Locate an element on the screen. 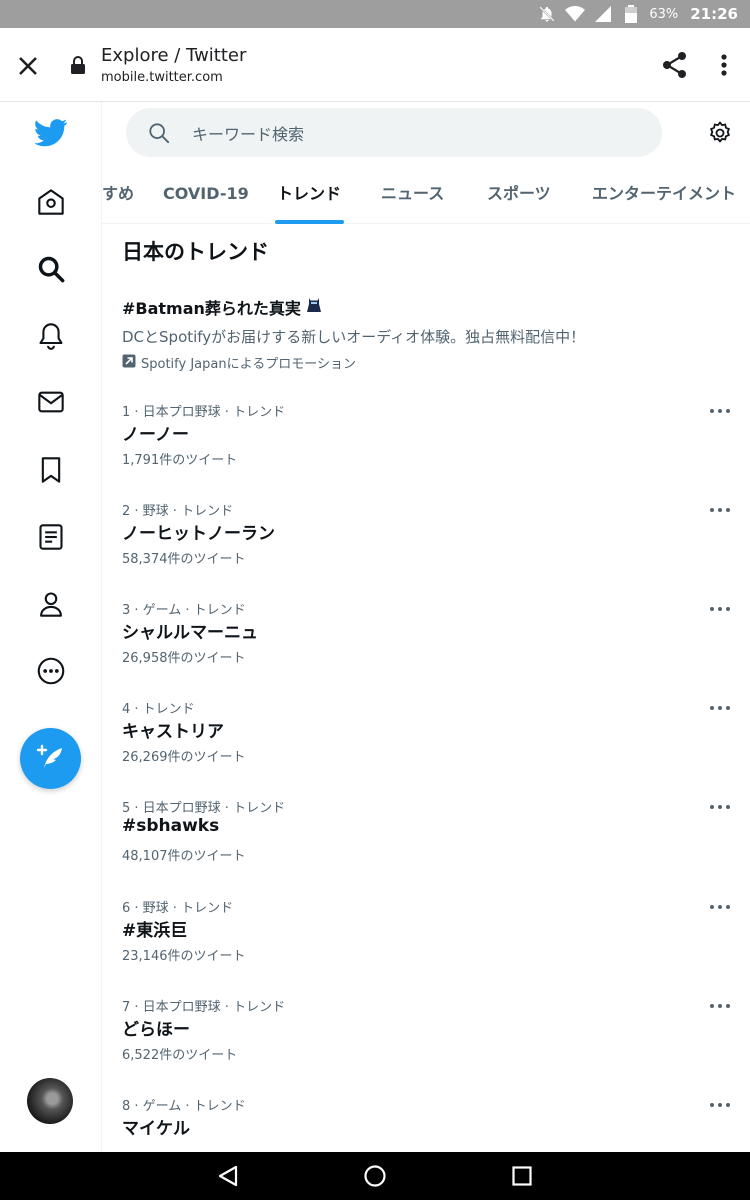  trend-meta: 6 · 野球 · トレンド is located at coordinates (178, 908).